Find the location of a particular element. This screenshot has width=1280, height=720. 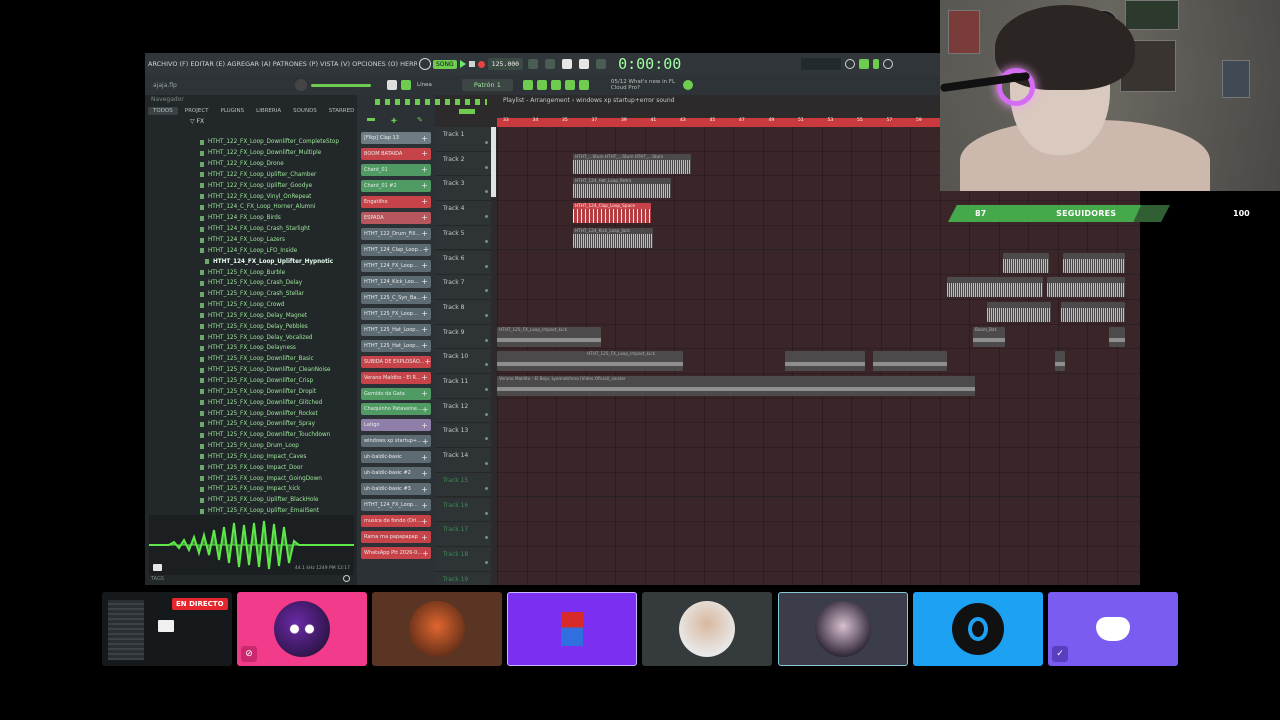

browser-item: HTHT_124_FX_Loop_LFO_Inside is located at coordinates (251, 250).